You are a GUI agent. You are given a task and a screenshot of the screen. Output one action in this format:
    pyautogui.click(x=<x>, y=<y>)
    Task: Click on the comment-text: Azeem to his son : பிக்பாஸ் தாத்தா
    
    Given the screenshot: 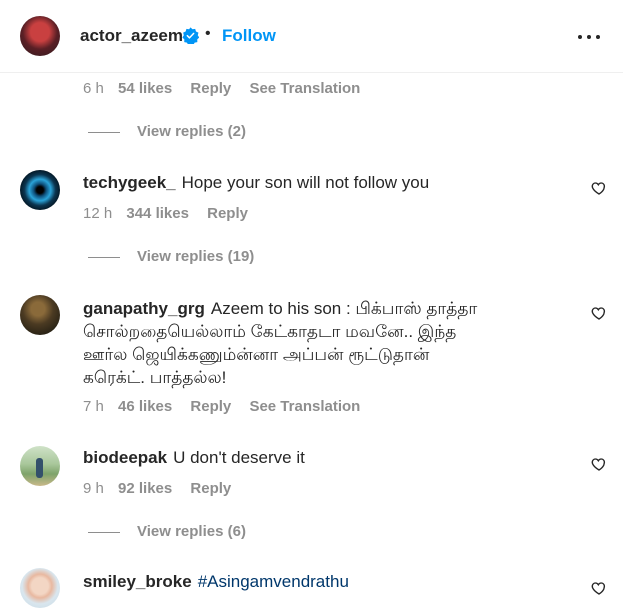 What is the action you would take?
    pyautogui.click(x=344, y=308)
    